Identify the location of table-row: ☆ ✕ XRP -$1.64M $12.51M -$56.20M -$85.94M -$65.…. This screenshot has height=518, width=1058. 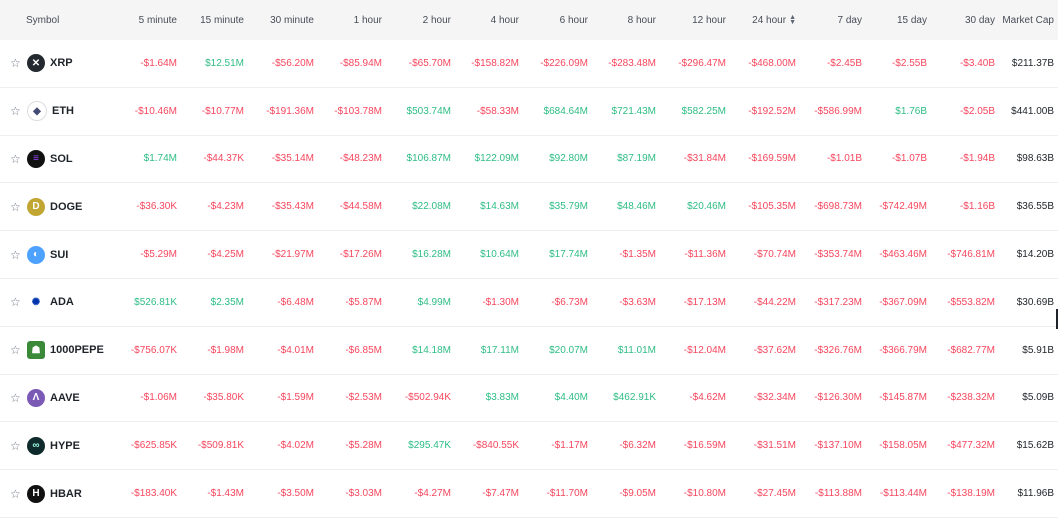
(529, 64).